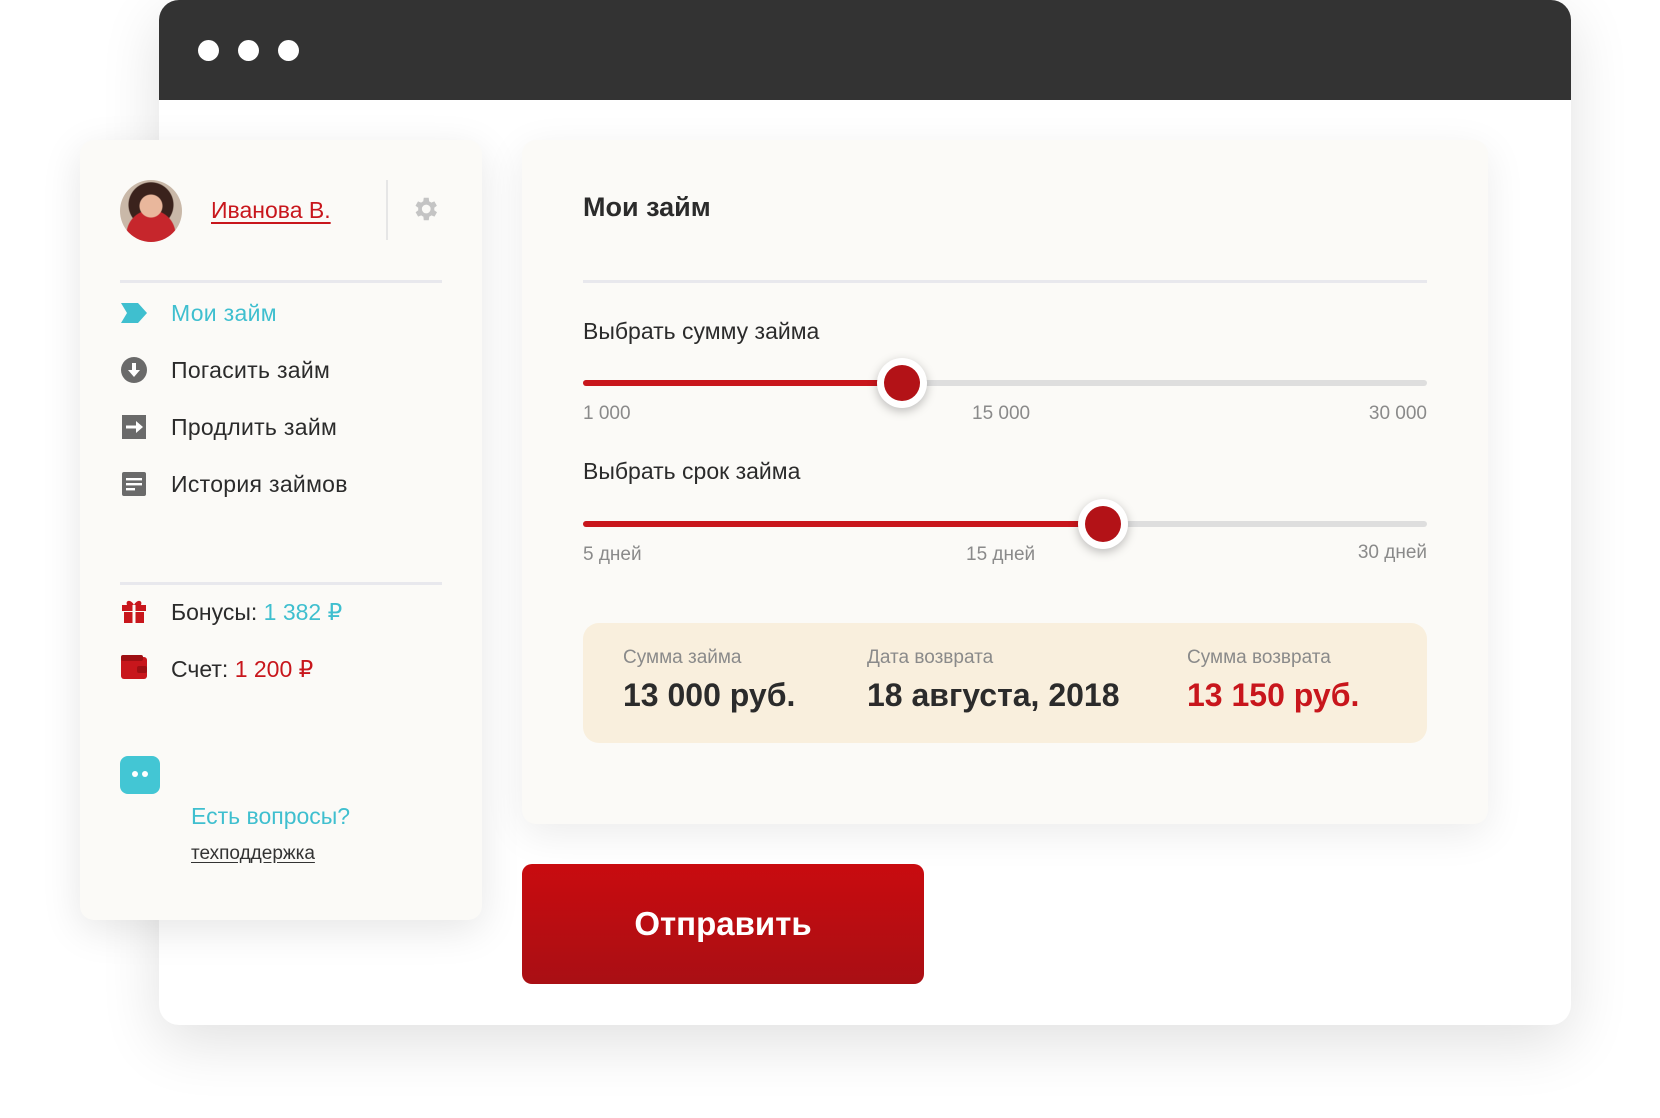 This screenshot has height=1118, width=1660. What do you see at coordinates (1005, 383) in the screenshot?
I see `amount-slider` at bounding box center [1005, 383].